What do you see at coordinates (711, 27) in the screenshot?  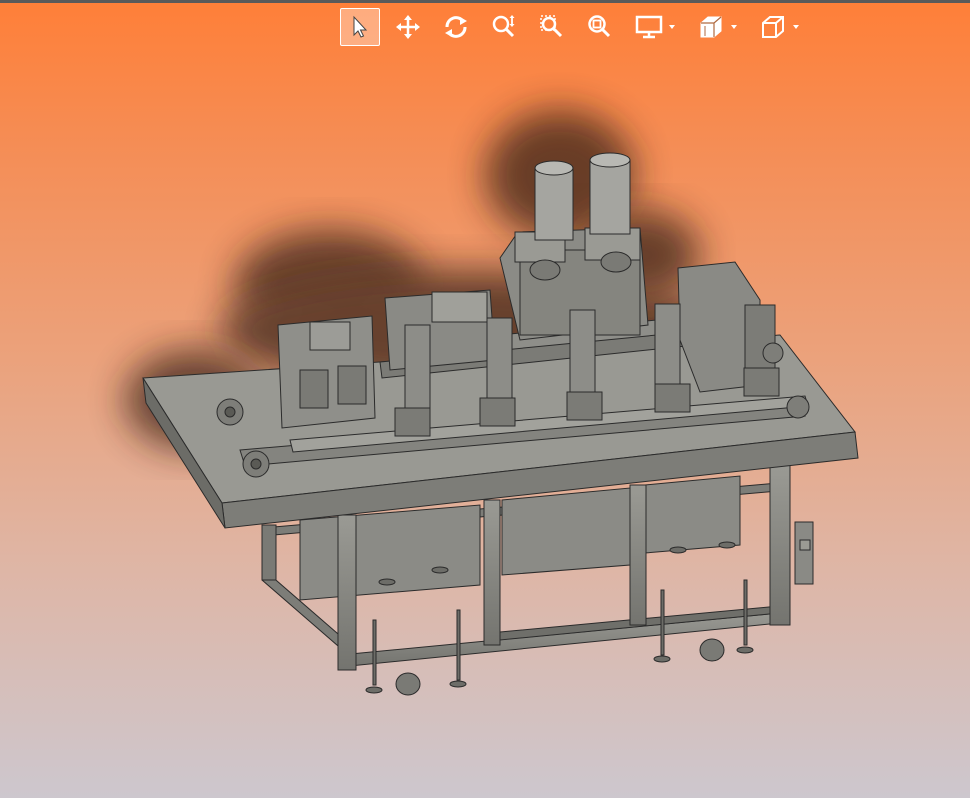 I see `section-view-icon` at bounding box center [711, 27].